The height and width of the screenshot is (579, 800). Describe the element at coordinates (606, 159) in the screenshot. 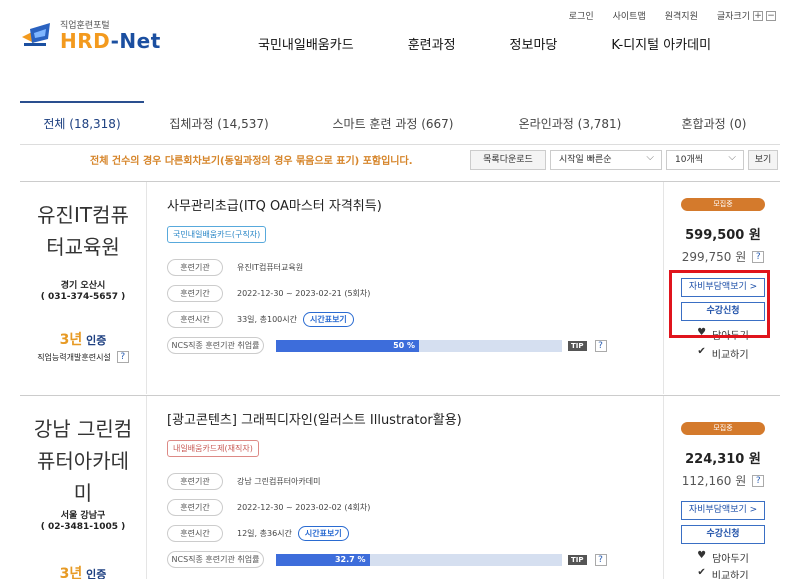

I see `sort-select: 시작일 빠른순` at that location.